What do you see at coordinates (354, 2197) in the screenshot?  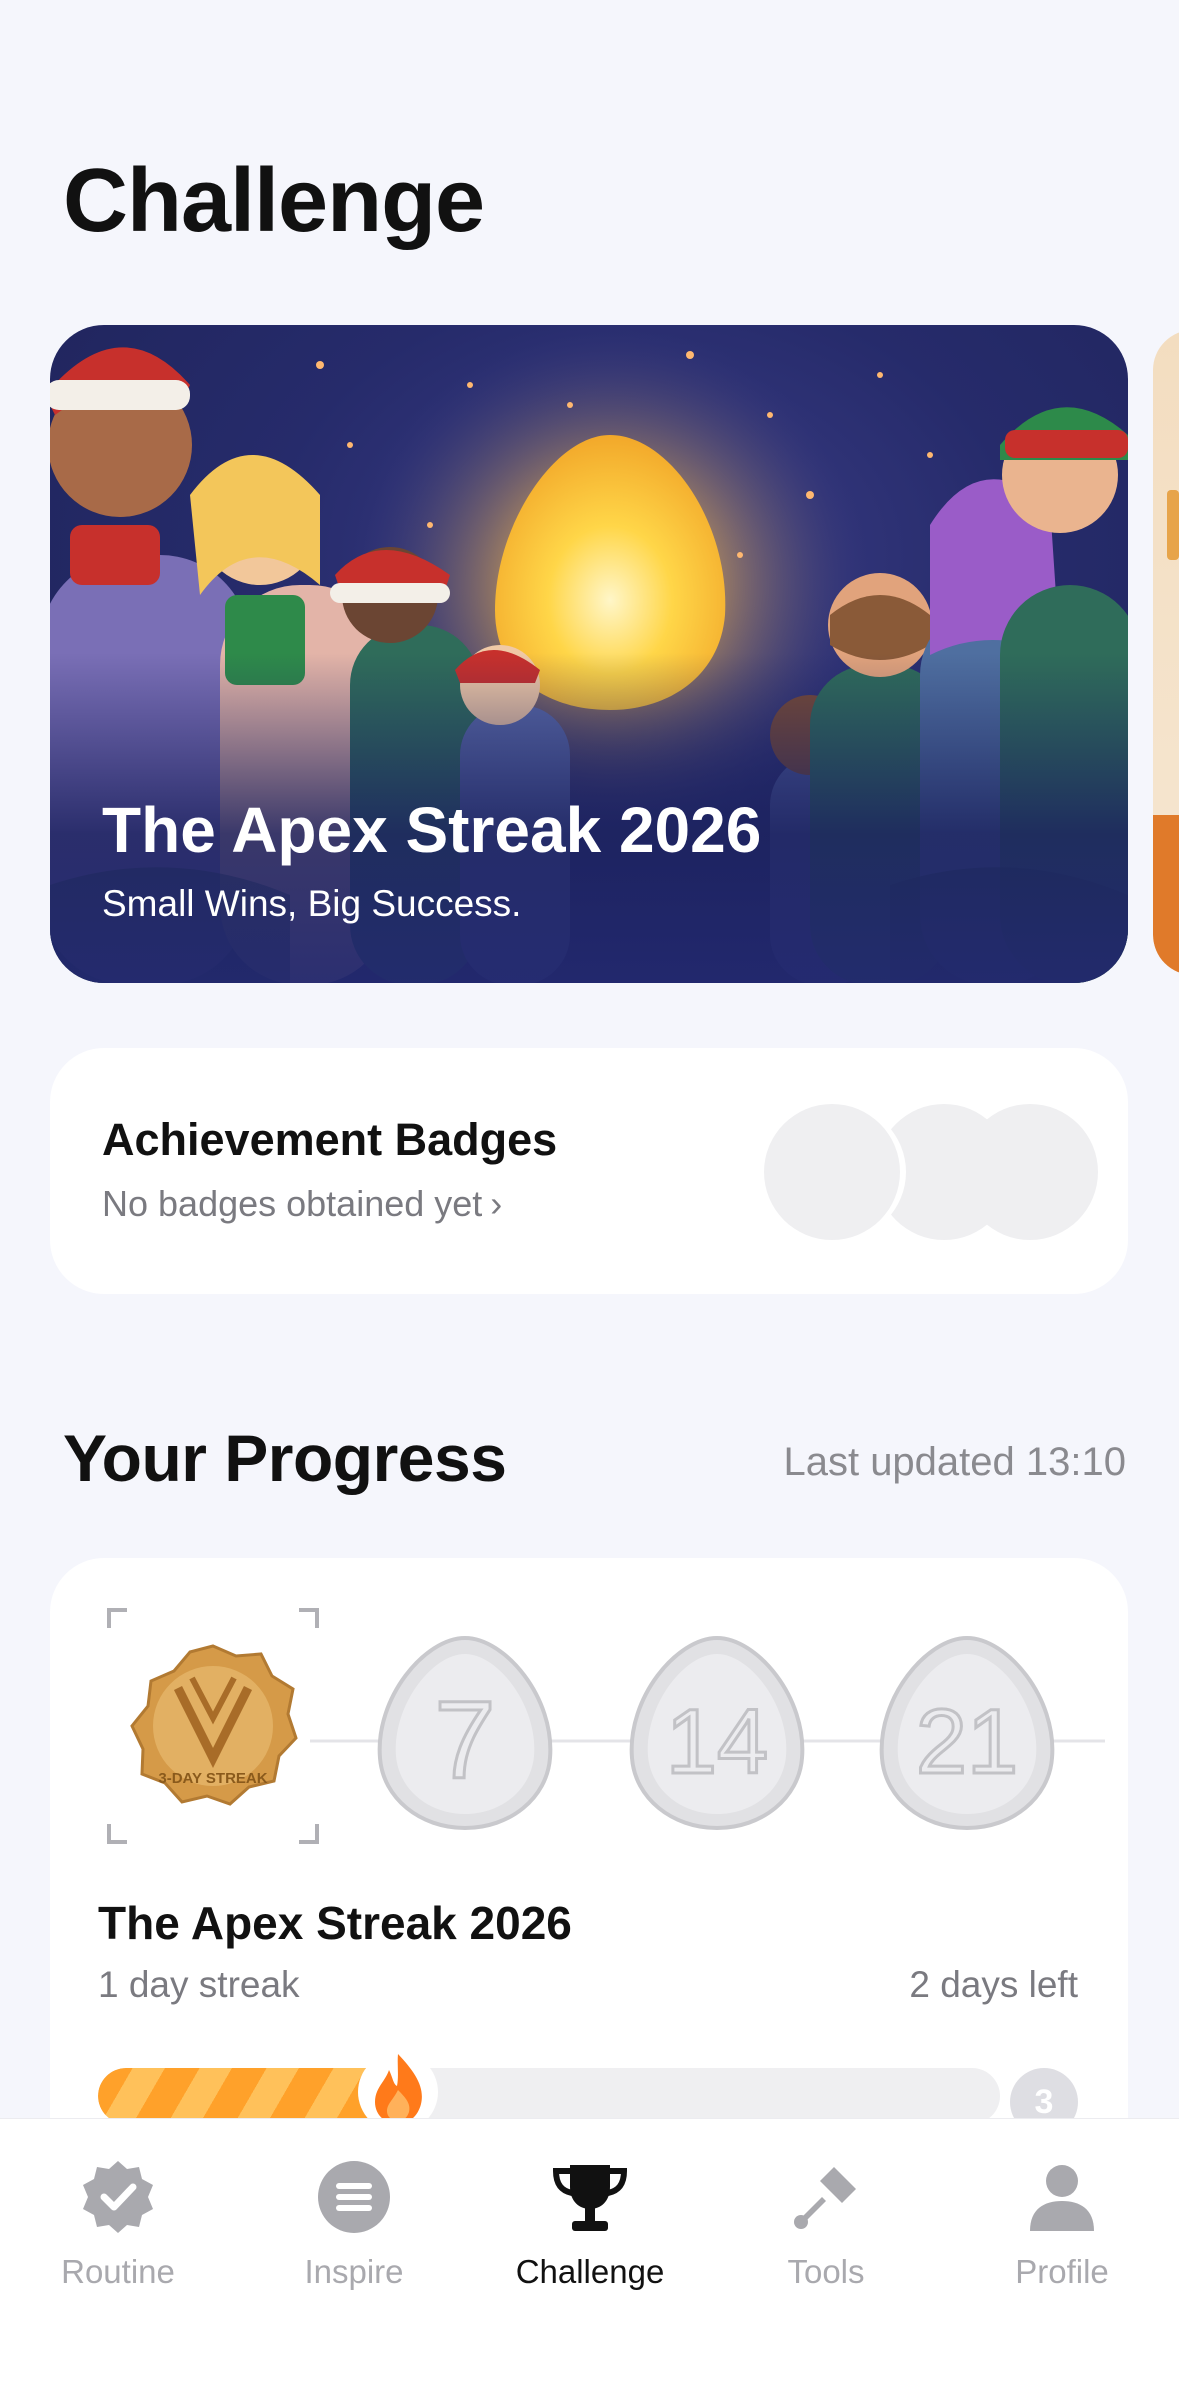 I see `list-icon` at bounding box center [354, 2197].